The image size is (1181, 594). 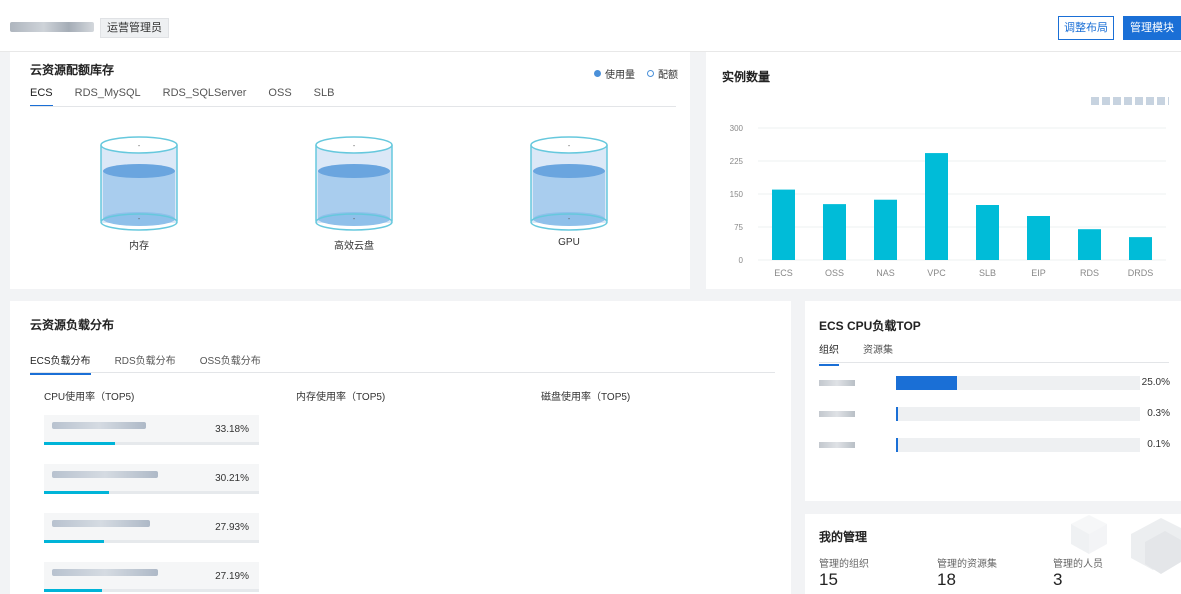 I want to click on quota-title: 云资源配额库存, so click(x=72, y=70).